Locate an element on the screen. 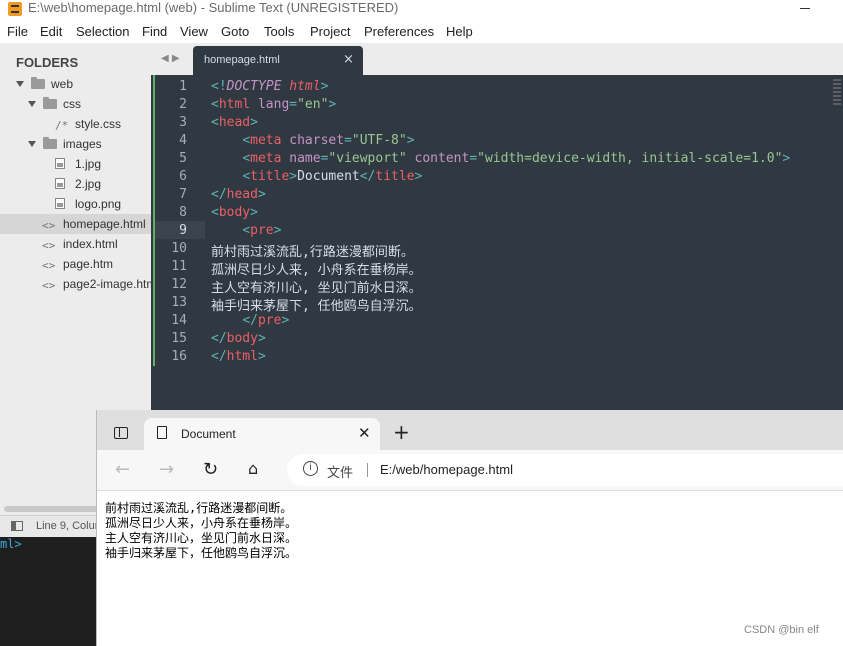 This screenshot has width=843, height=646. address-url: E:/web/homepage.html is located at coordinates (446, 469).